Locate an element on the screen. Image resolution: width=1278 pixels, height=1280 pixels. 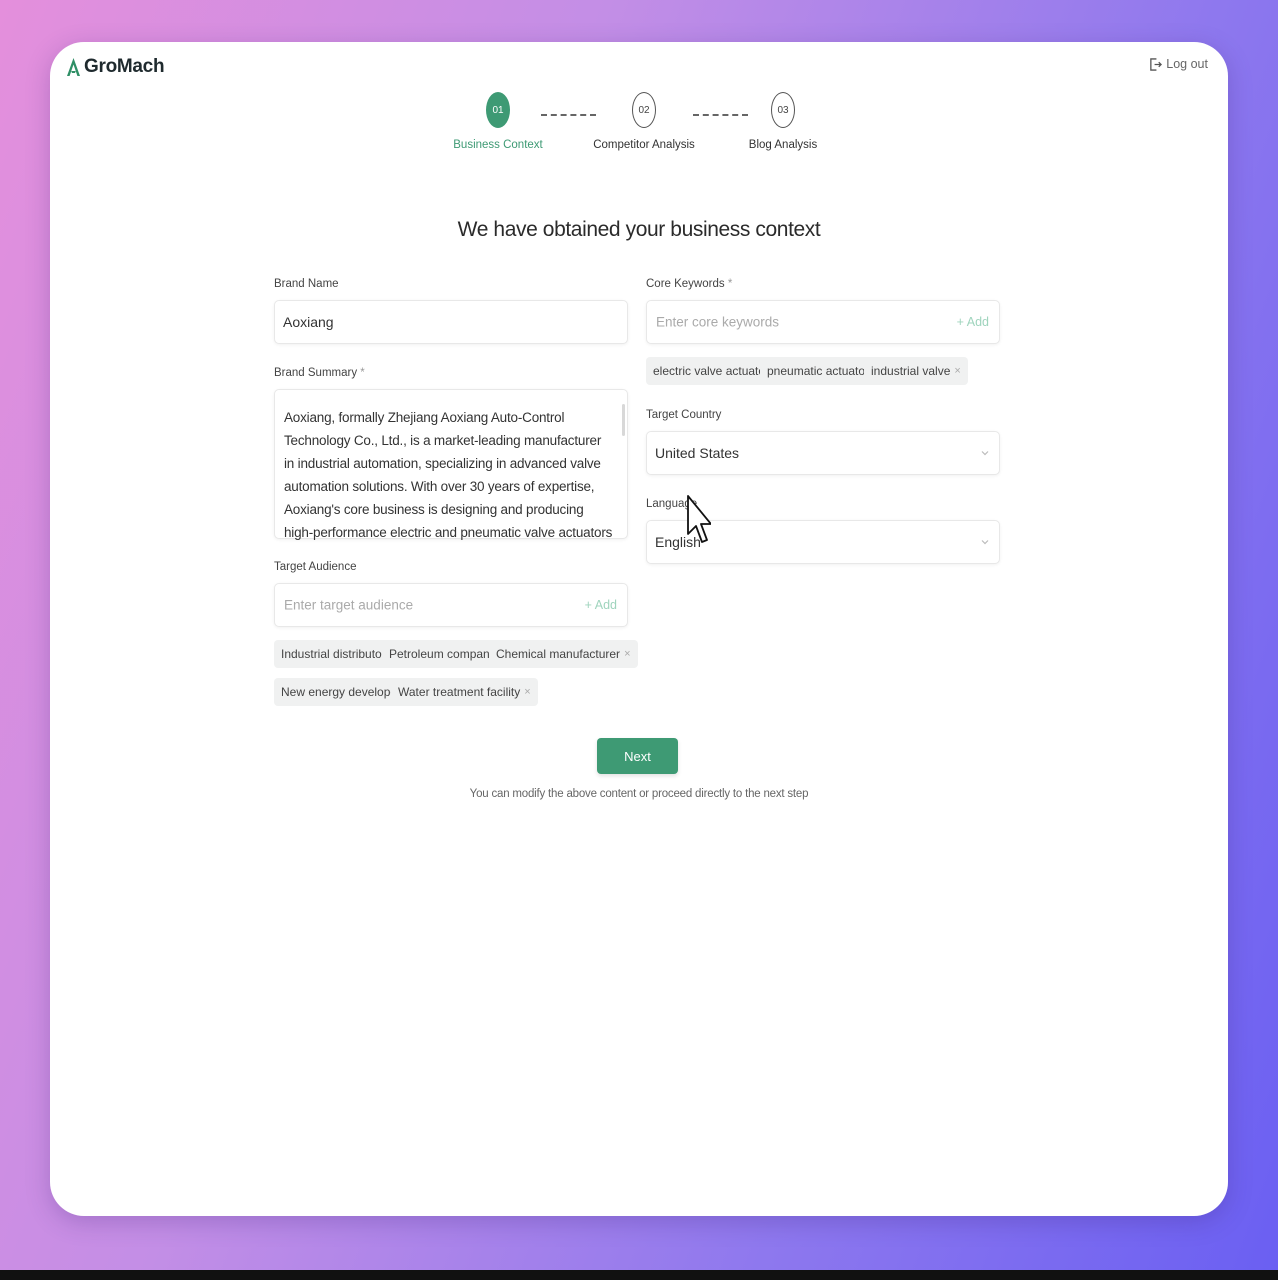
step-label: Competitor Analysis is located at coordinates (644, 145).